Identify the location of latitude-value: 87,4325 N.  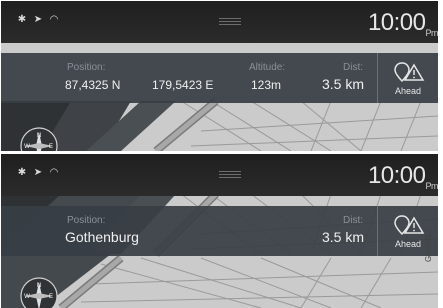
(93, 85).